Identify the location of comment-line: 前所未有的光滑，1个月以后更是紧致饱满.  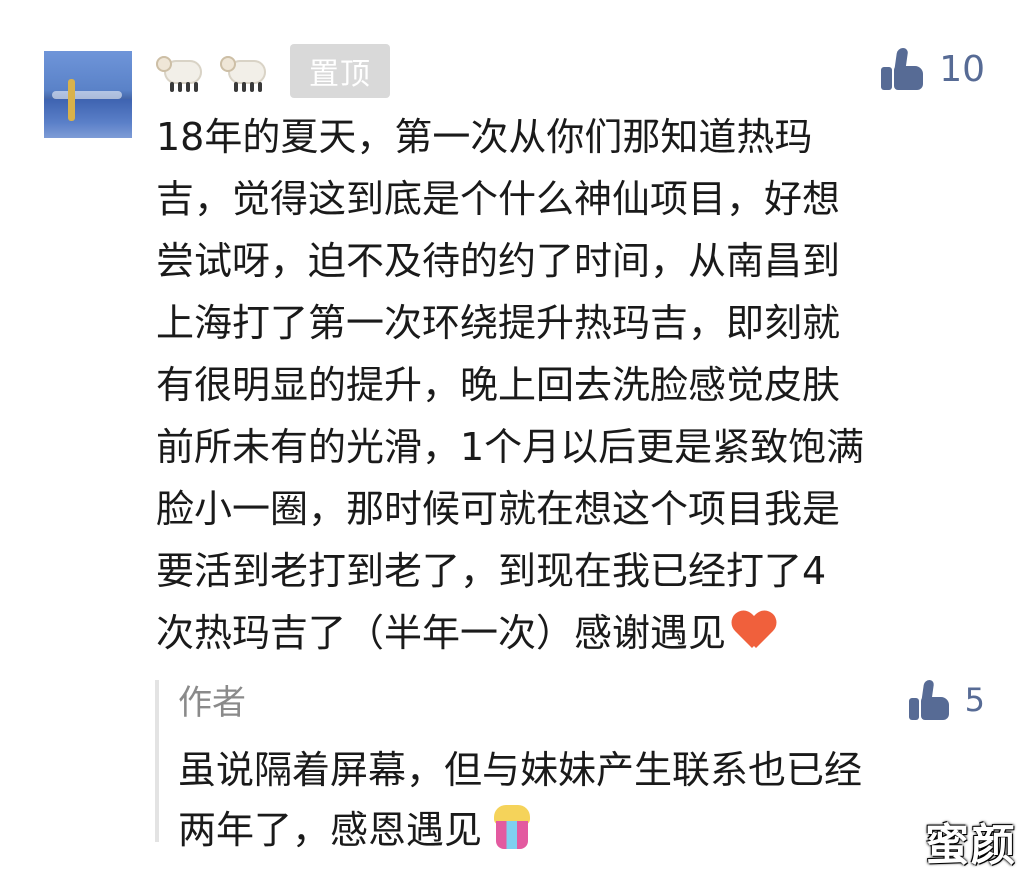
(510, 447).